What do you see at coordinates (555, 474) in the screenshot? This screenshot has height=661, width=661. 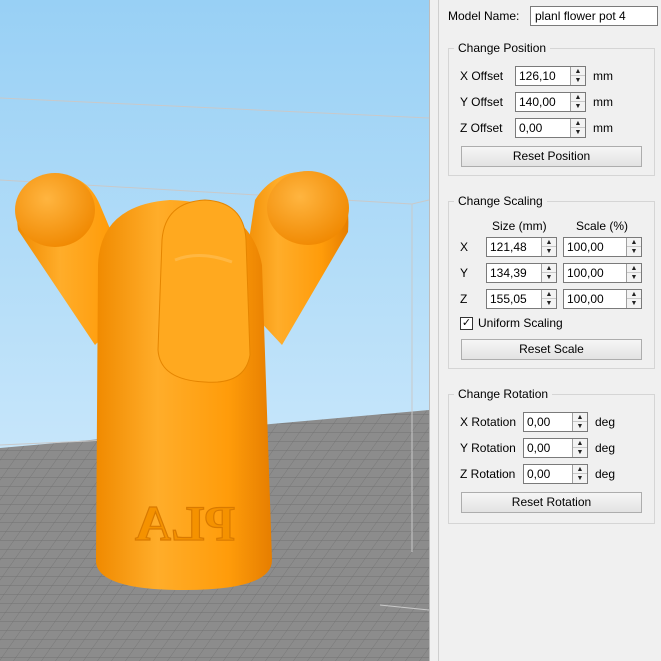 I see `z-rotation-spinbox: 0,00 ▲ ▼` at bounding box center [555, 474].